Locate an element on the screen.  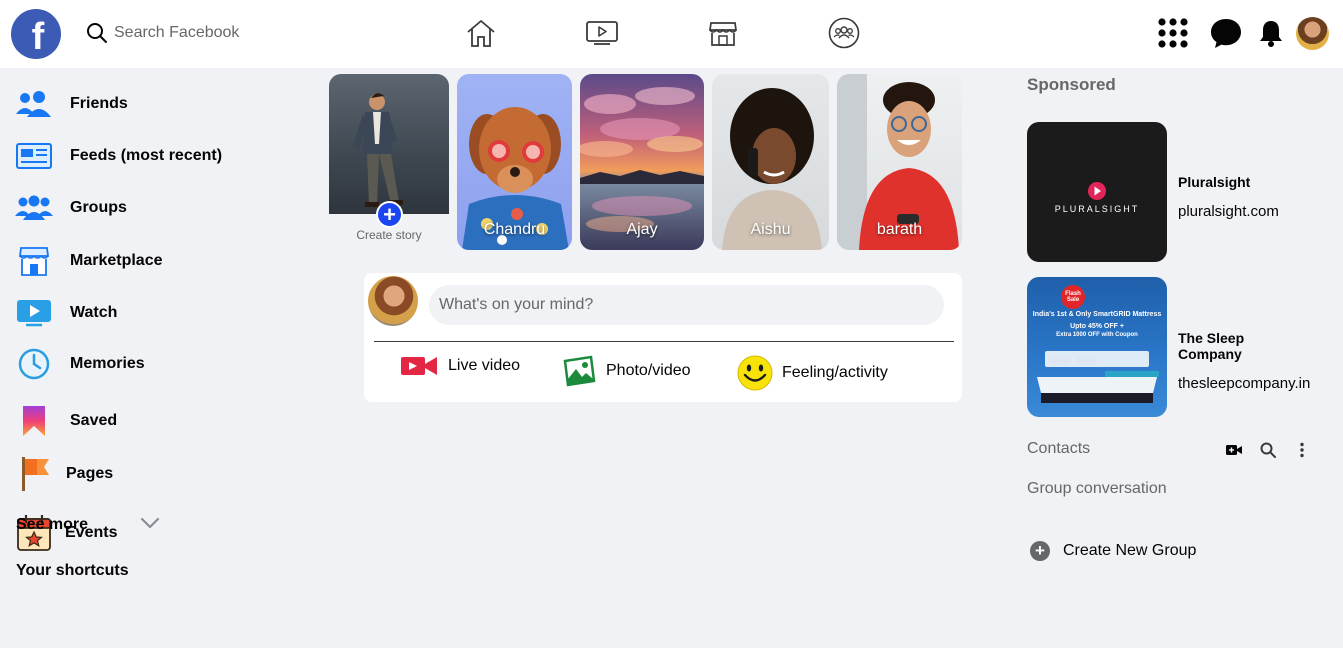
new-room-button is located at coordinates (1234, 450).